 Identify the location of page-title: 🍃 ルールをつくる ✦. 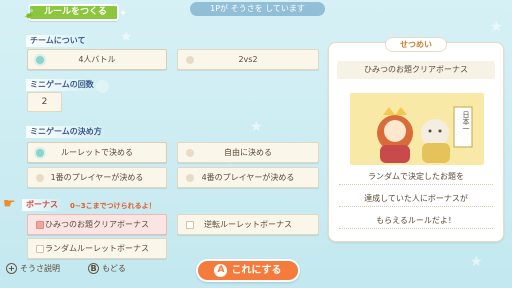
(74, 12).